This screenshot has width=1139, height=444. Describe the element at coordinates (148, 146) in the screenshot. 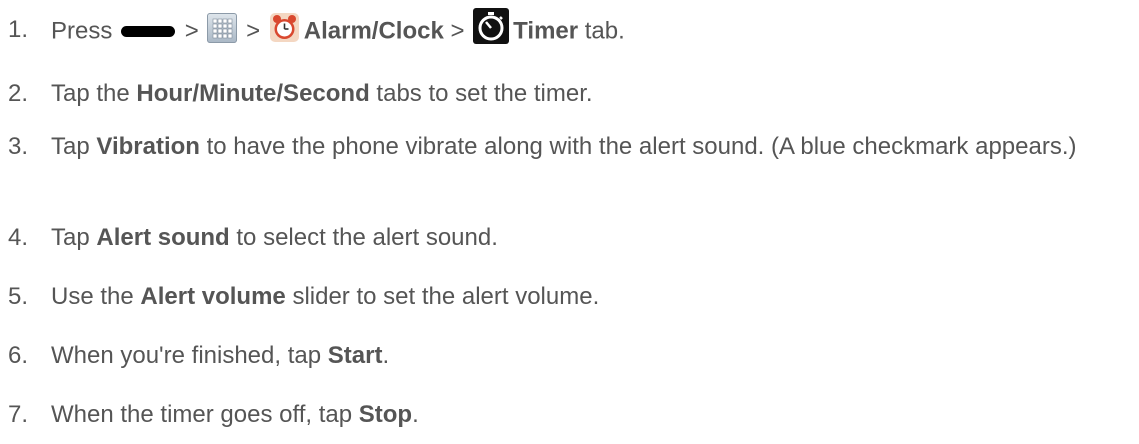

I see `step-bold-text: Vibration` at that location.